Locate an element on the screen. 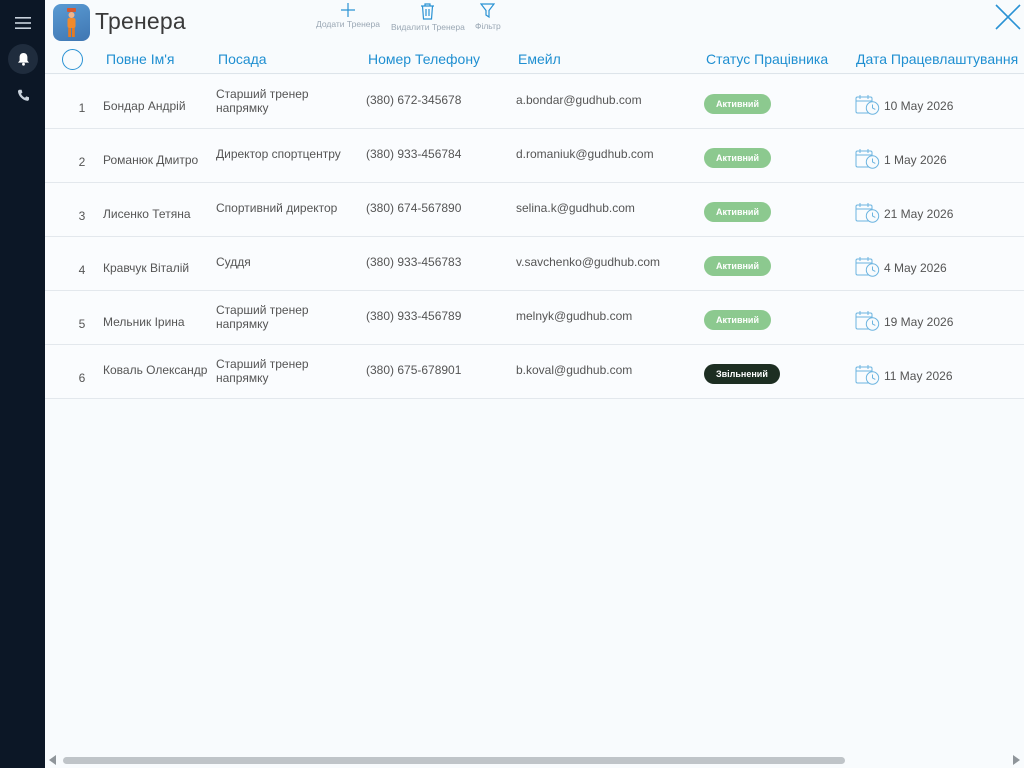 The height and width of the screenshot is (768, 1024). column-header-hire-date: Дата Працевлаштування is located at coordinates (937, 59).